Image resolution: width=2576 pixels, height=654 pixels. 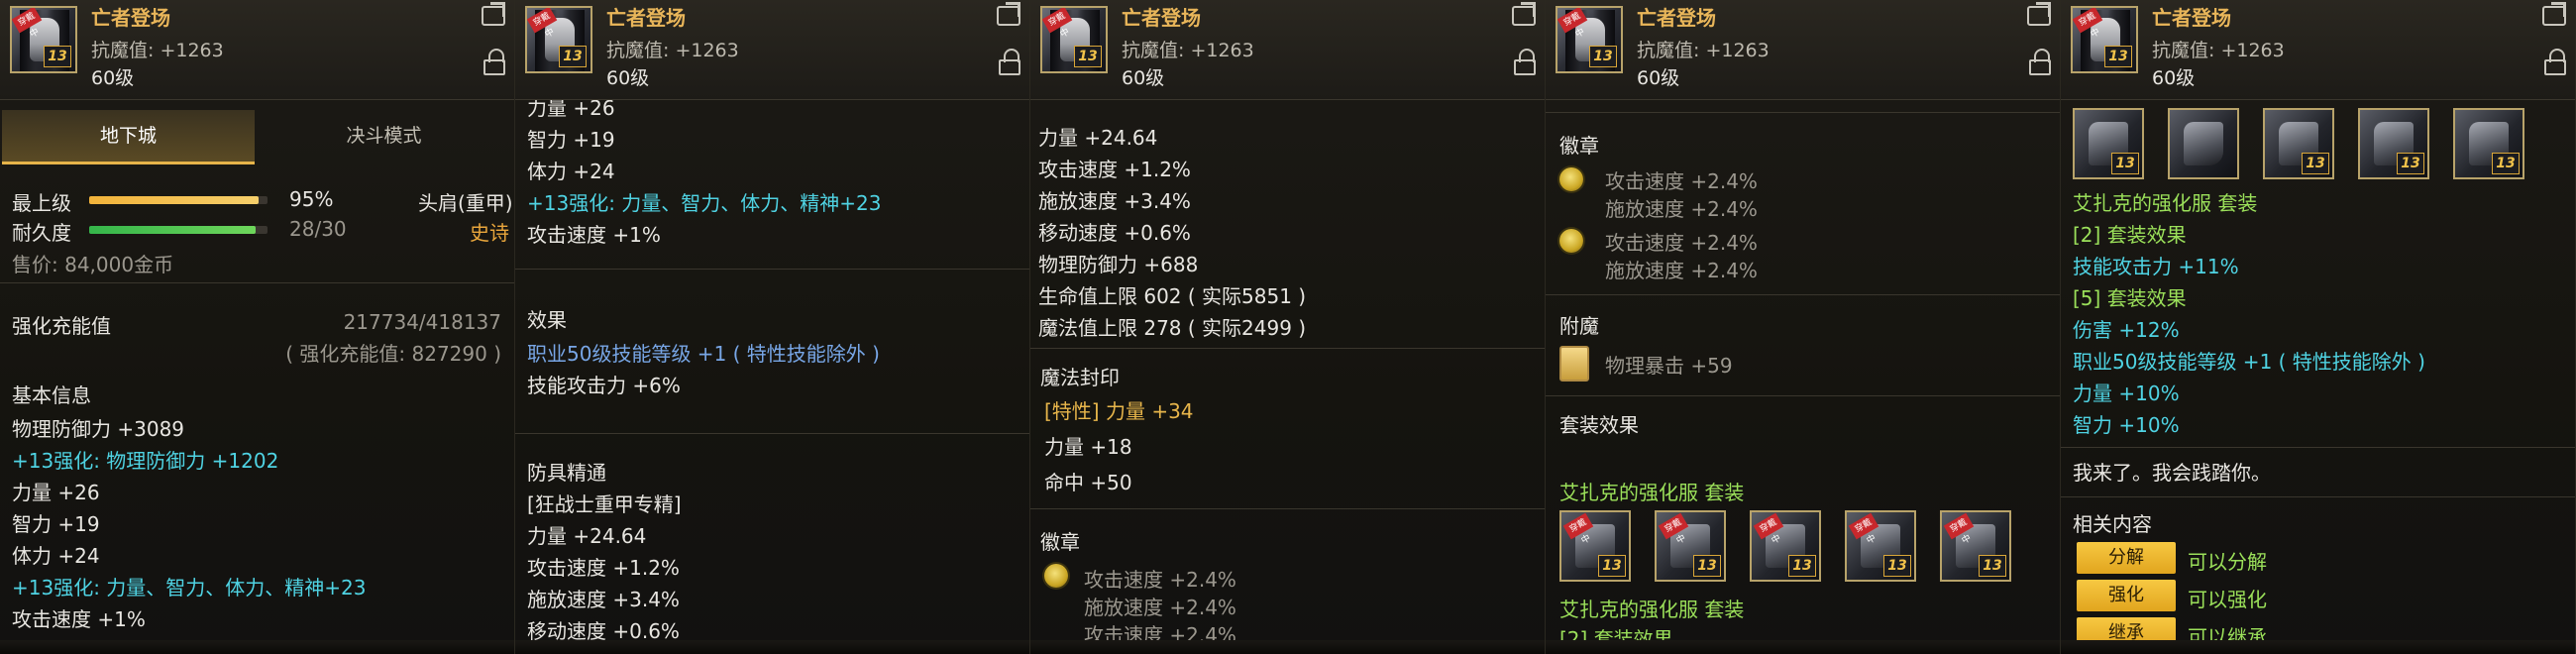 What do you see at coordinates (1118, 264) in the screenshot?
I see `stat-line: 物理防御力 +688` at bounding box center [1118, 264].